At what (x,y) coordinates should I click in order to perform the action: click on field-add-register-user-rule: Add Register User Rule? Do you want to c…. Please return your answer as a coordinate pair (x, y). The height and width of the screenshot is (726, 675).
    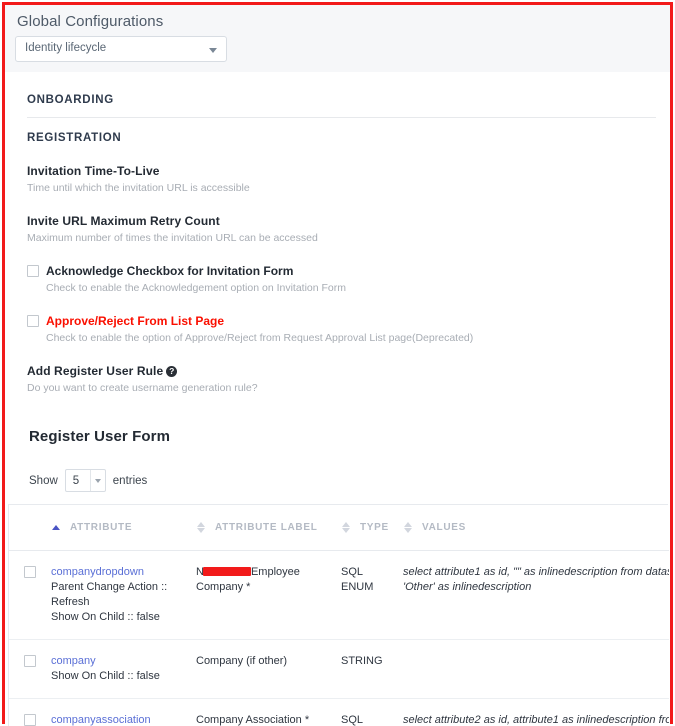
    Looking at the image, I should click on (341, 379).